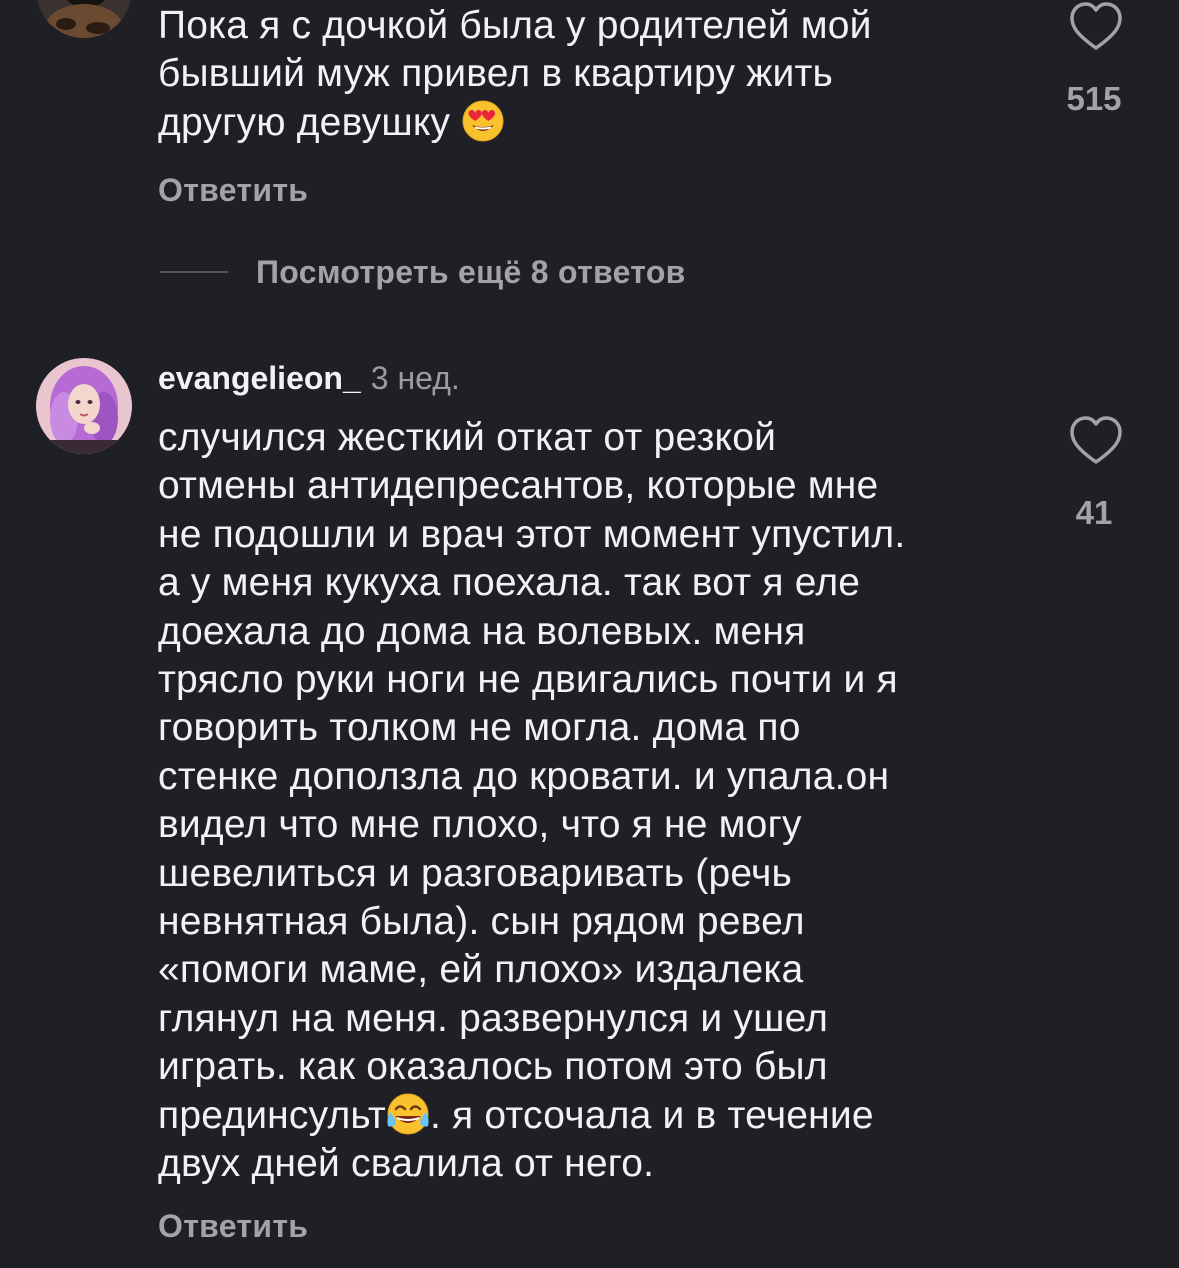 The width and height of the screenshot is (1179, 1268). Describe the element at coordinates (1094, 512) in the screenshot. I see `like-count: 41` at that location.